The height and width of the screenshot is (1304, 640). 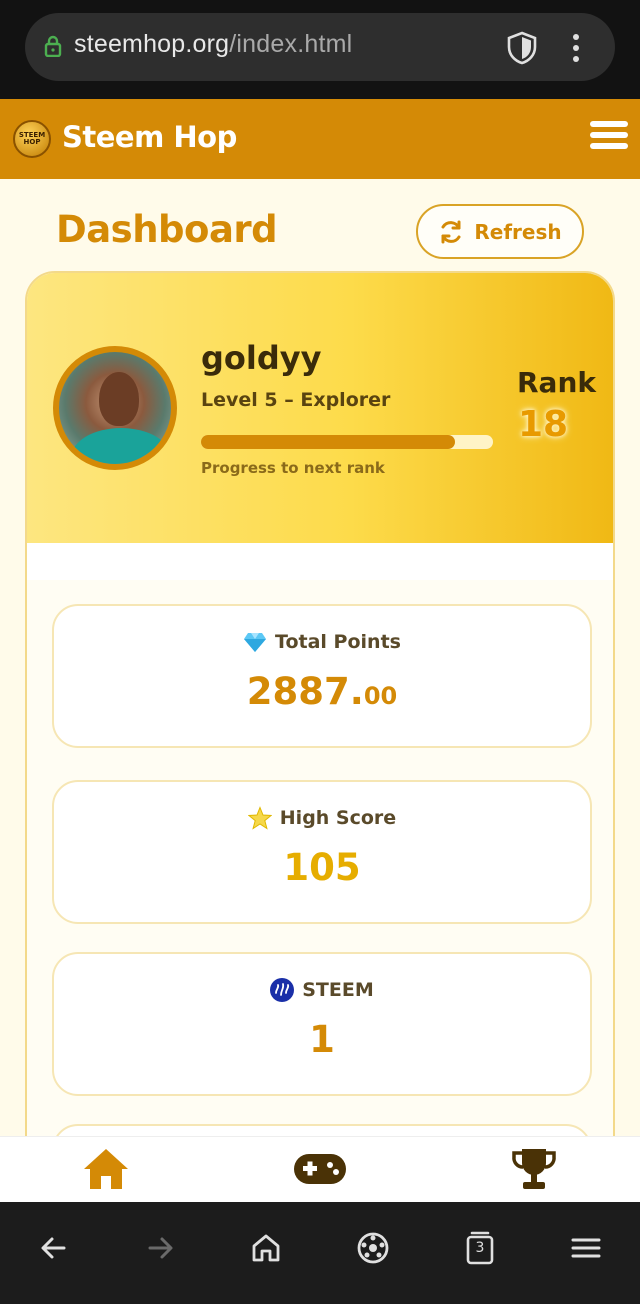 I want to click on shield-icon, so click(x=522, y=48).